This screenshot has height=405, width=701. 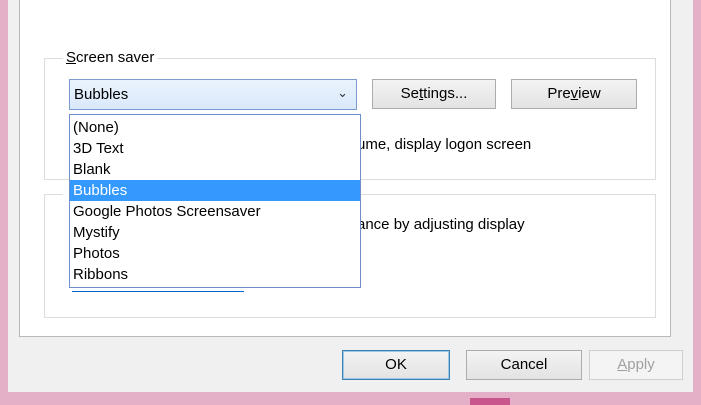 What do you see at coordinates (110, 58) in the screenshot?
I see `screen-saver-group-label: Screen saver` at bounding box center [110, 58].